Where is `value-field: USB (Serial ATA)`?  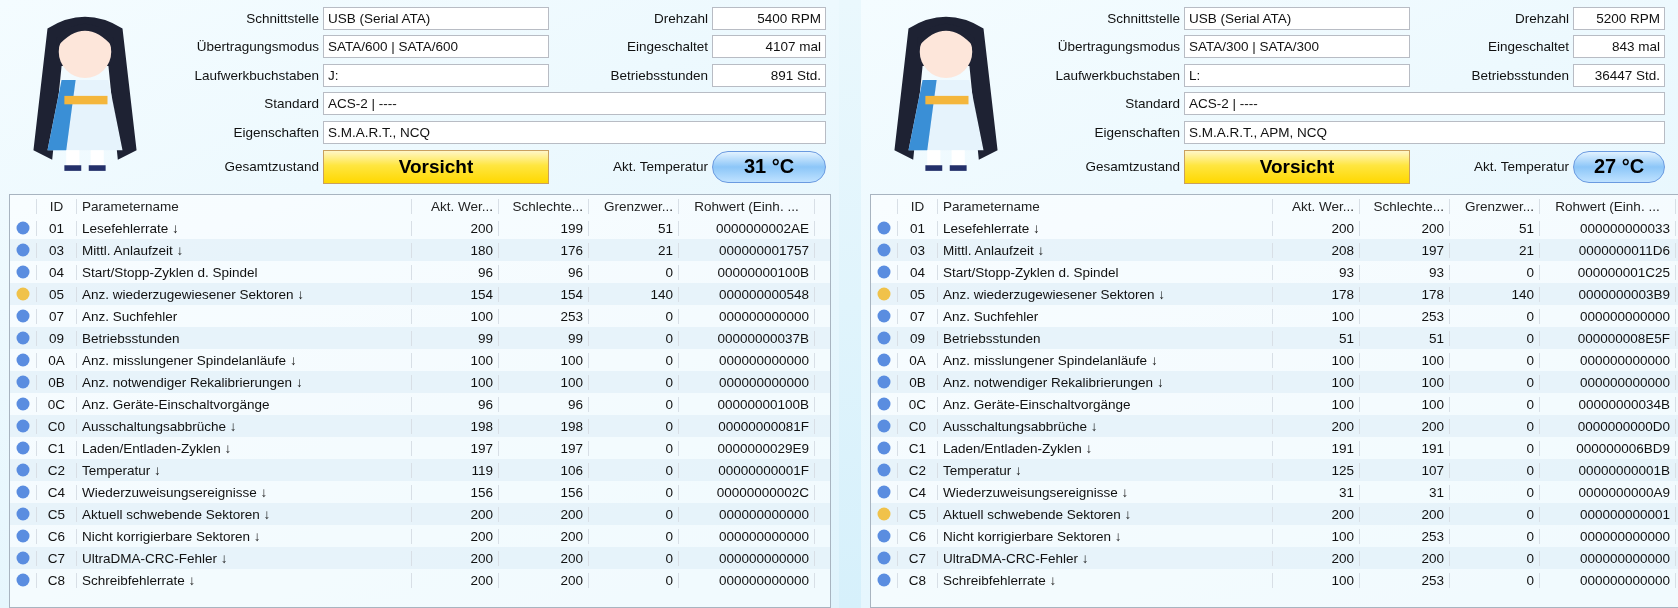 value-field: USB (Serial ATA) is located at coordinates (436, 18).